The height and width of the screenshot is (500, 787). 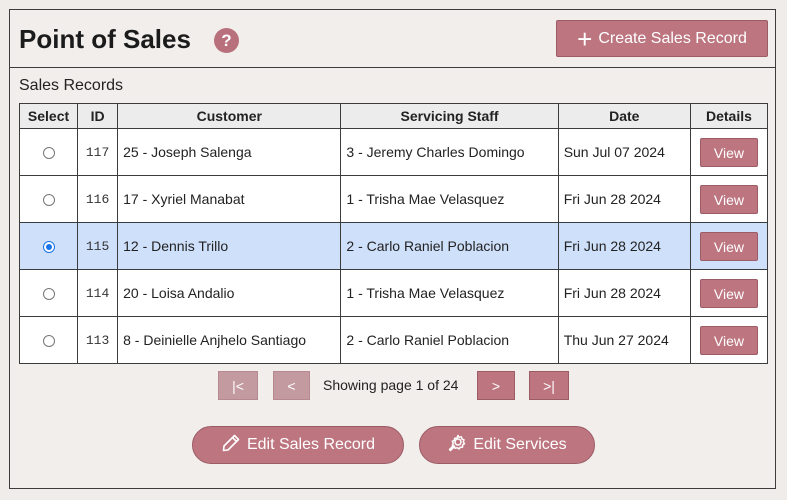 I want to click on edit-sales-record-button: Edit Sales Record, so click(x=298, y=445).